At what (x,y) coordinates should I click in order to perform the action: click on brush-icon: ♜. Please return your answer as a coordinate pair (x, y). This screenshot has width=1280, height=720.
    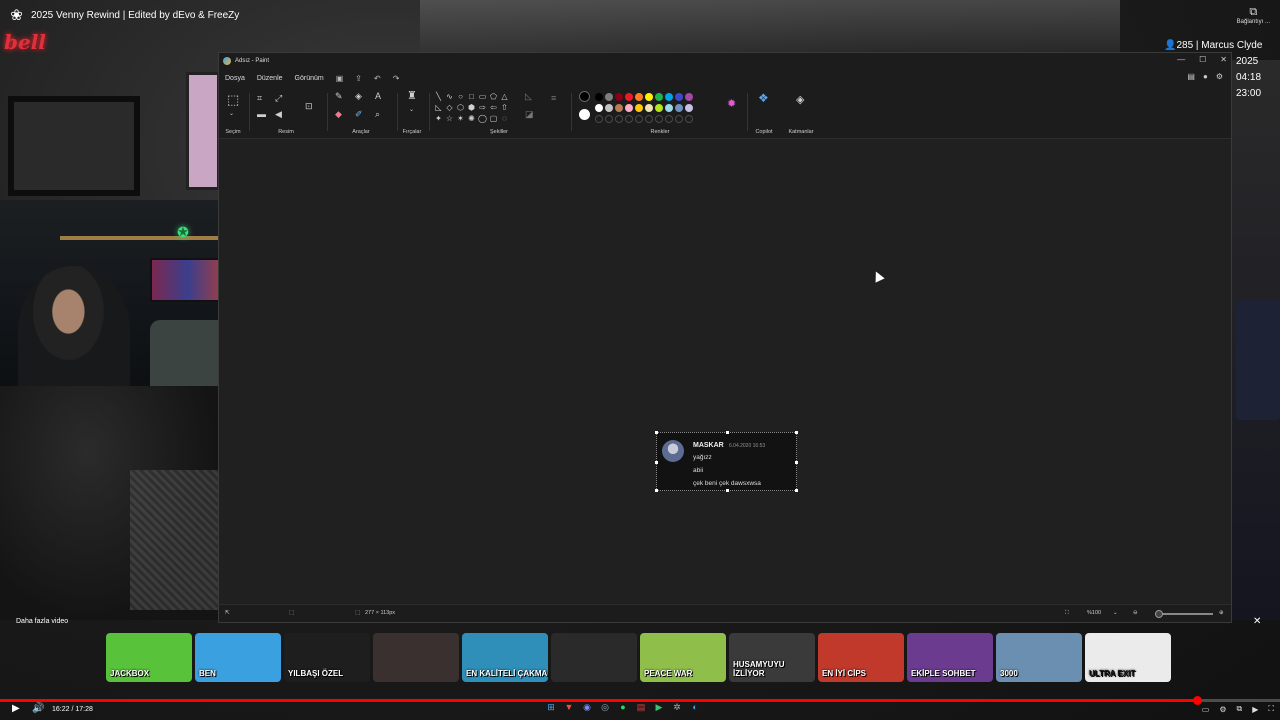
    Looking at the image, I should click on (412, 96).